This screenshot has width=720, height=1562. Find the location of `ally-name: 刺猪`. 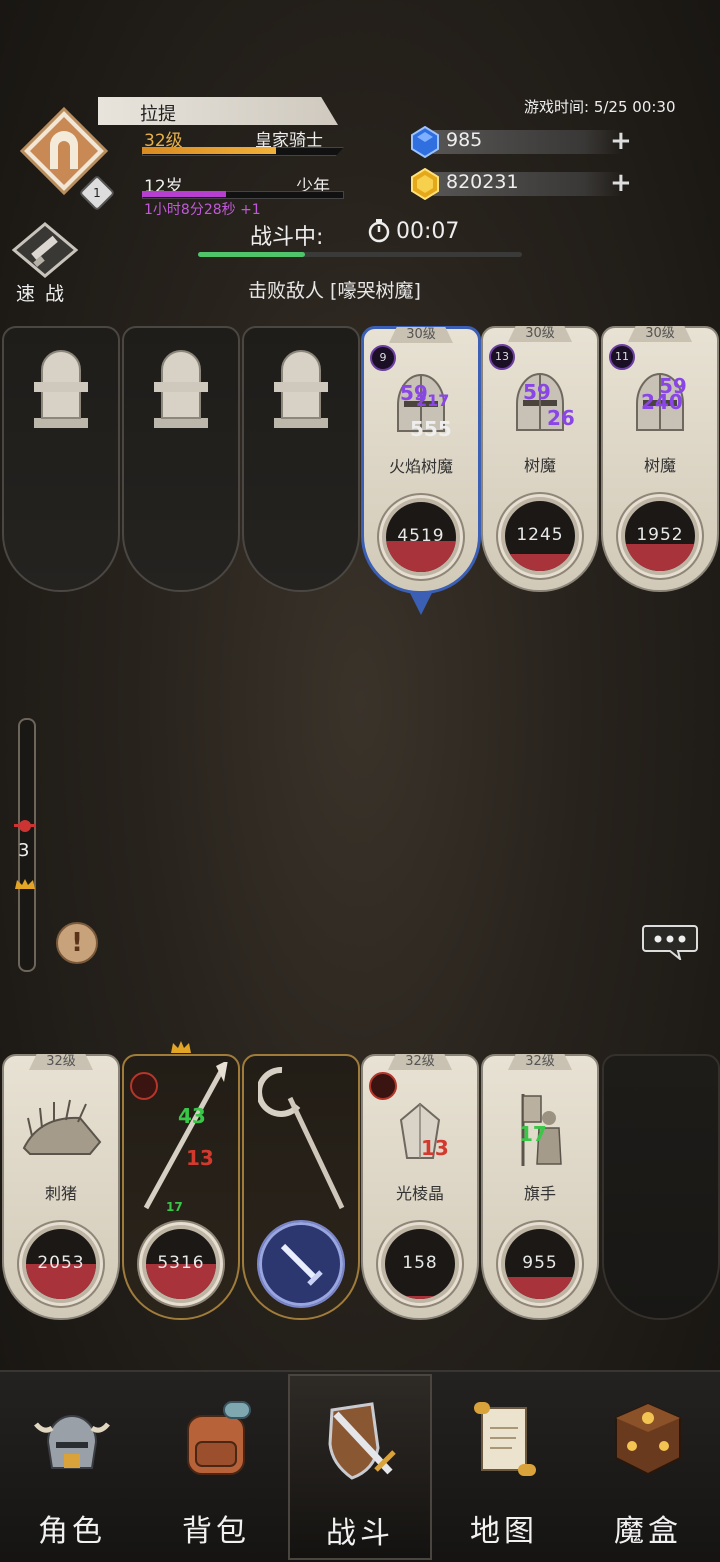

ally-name: 刺猪 is located at coordinates (60, 1193).